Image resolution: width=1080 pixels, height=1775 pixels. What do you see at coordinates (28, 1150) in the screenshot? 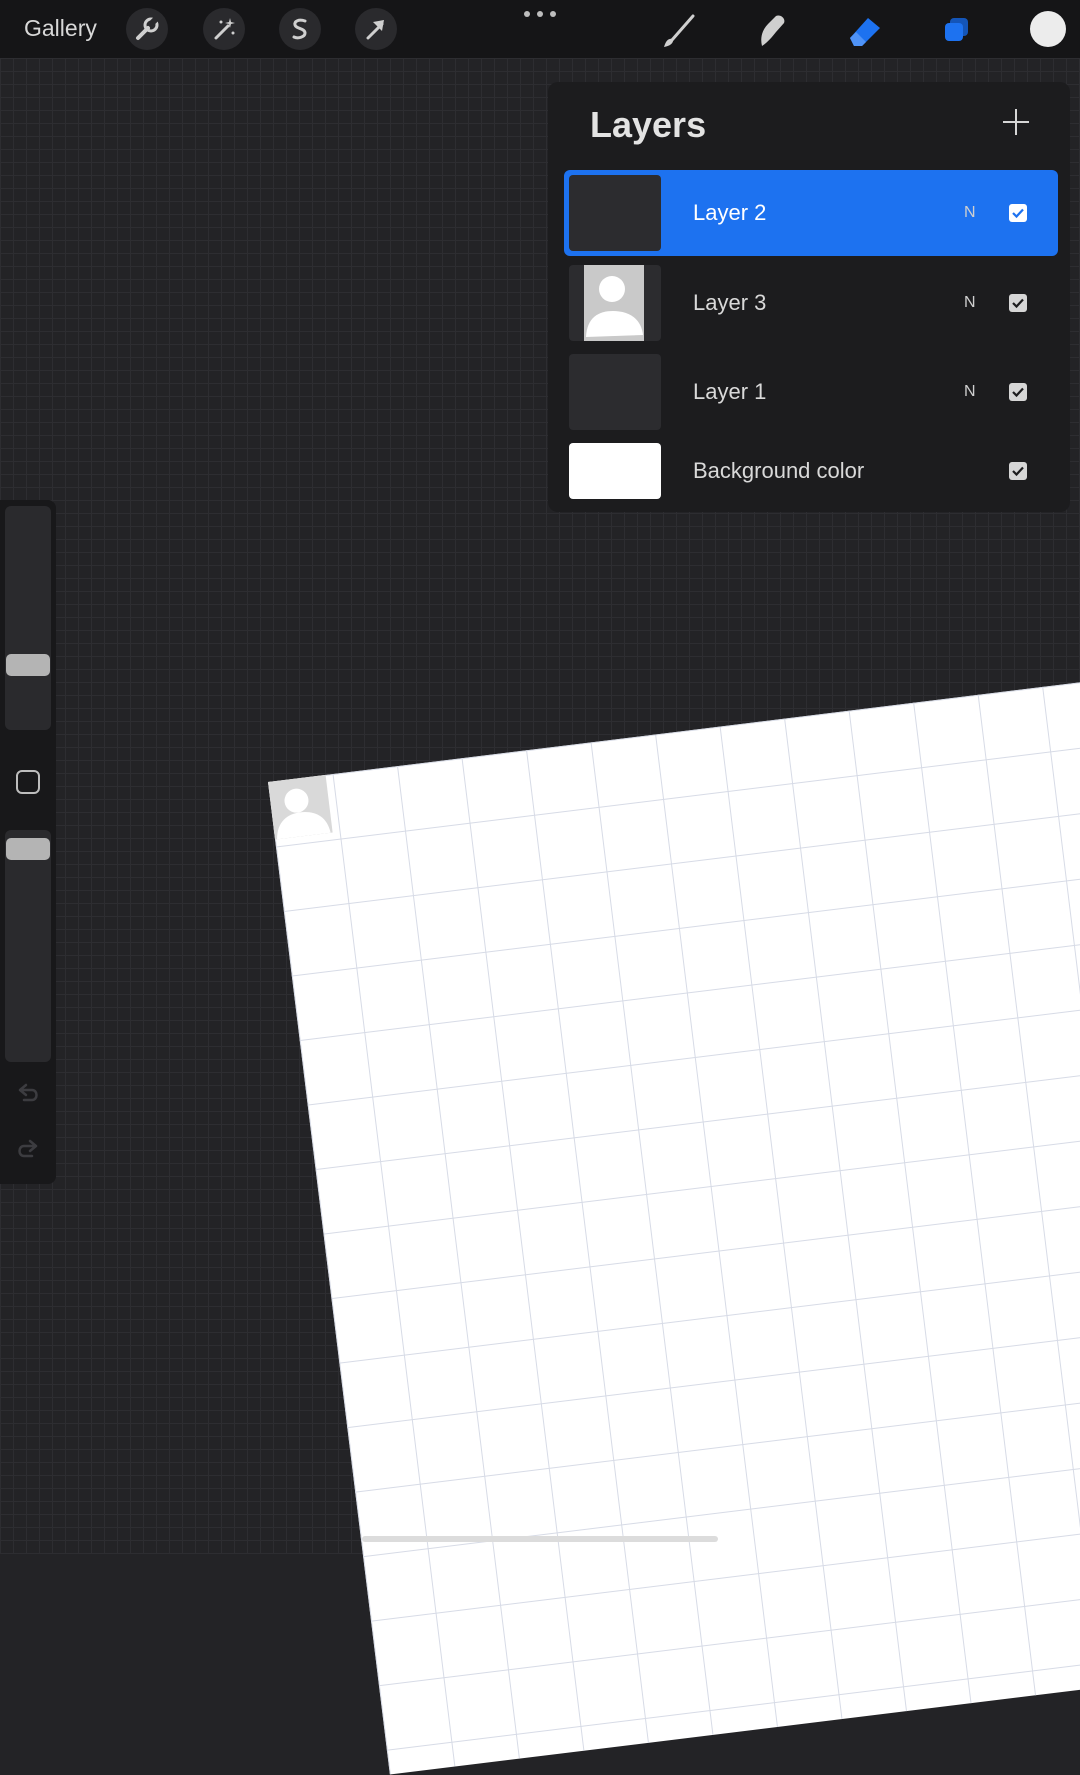
I see `redo-icon` at bounding box center [28, 1150].